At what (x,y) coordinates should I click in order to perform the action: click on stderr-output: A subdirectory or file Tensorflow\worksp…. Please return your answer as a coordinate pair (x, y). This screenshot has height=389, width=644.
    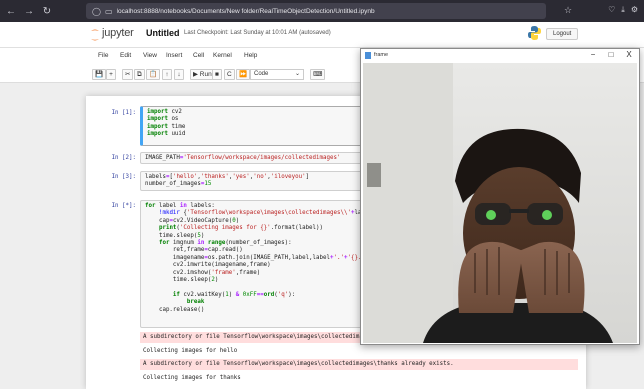
    Looking at the image, I should click on (359, 365).